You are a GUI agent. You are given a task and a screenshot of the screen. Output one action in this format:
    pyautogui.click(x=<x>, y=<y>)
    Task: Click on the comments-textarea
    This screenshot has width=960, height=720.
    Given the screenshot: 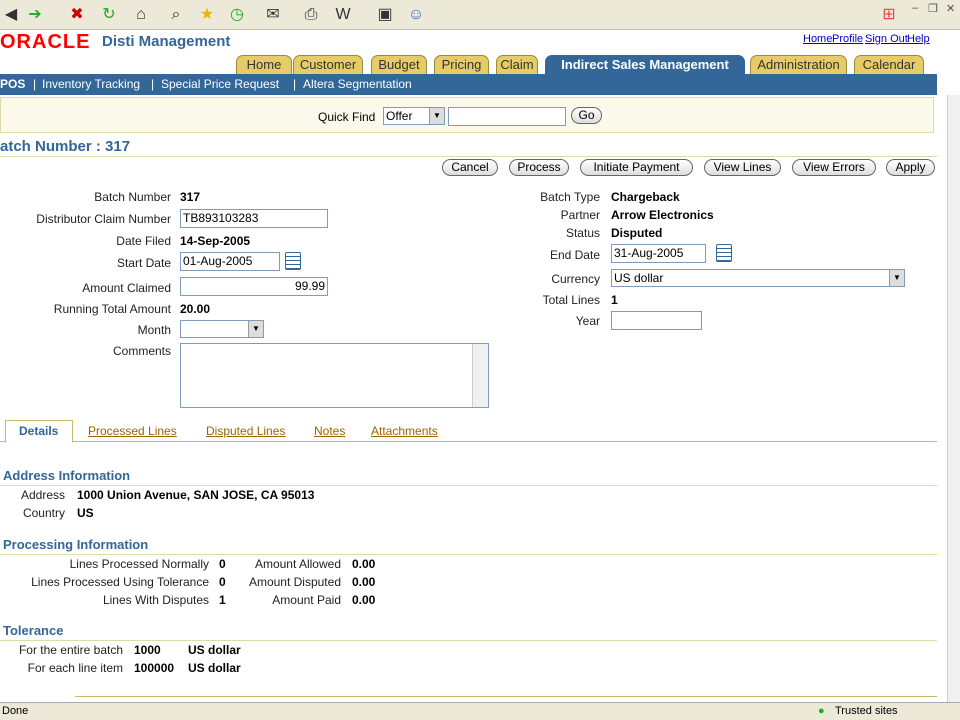 What is the action you would take?
    pyautogui.click(x=334, y=375)
    